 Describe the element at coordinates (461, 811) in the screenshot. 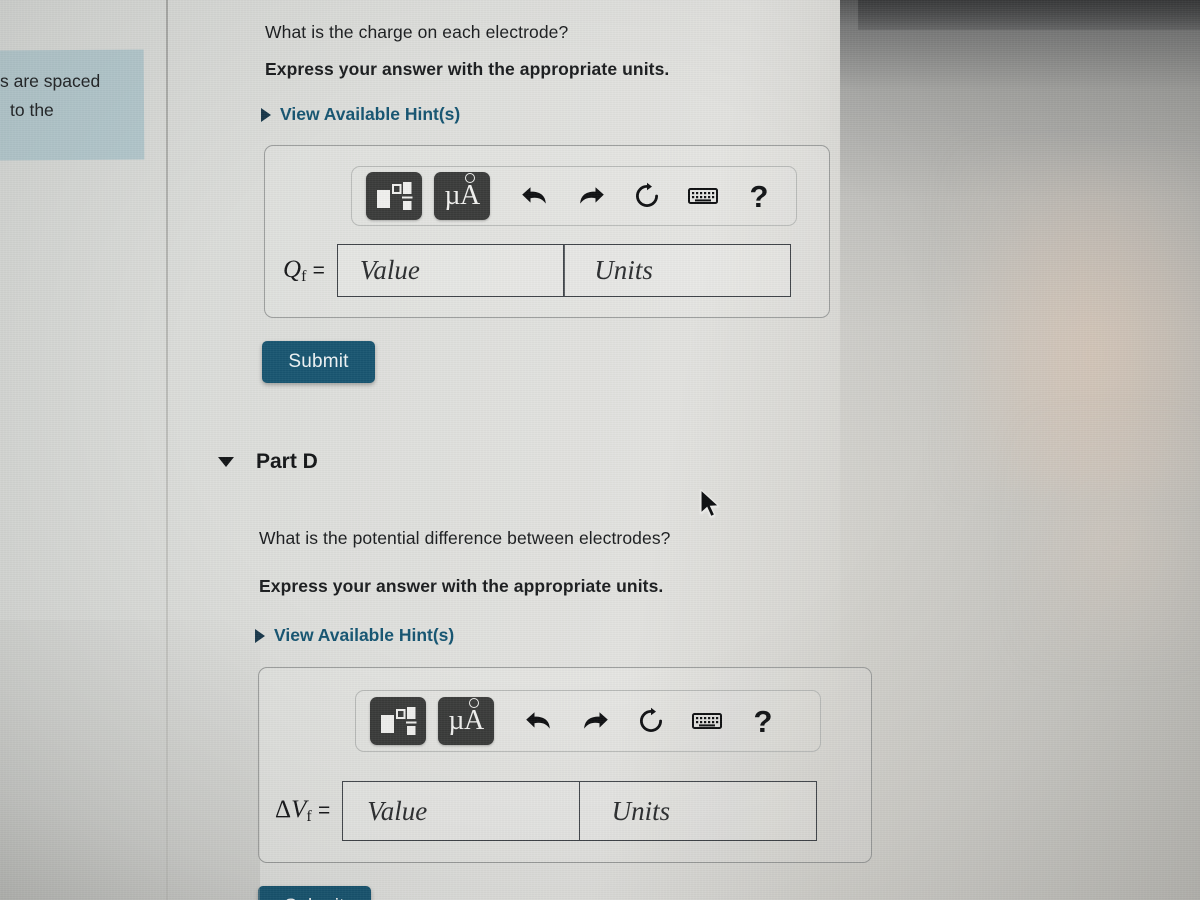

I see `part-d-value-input: Value` at that location.